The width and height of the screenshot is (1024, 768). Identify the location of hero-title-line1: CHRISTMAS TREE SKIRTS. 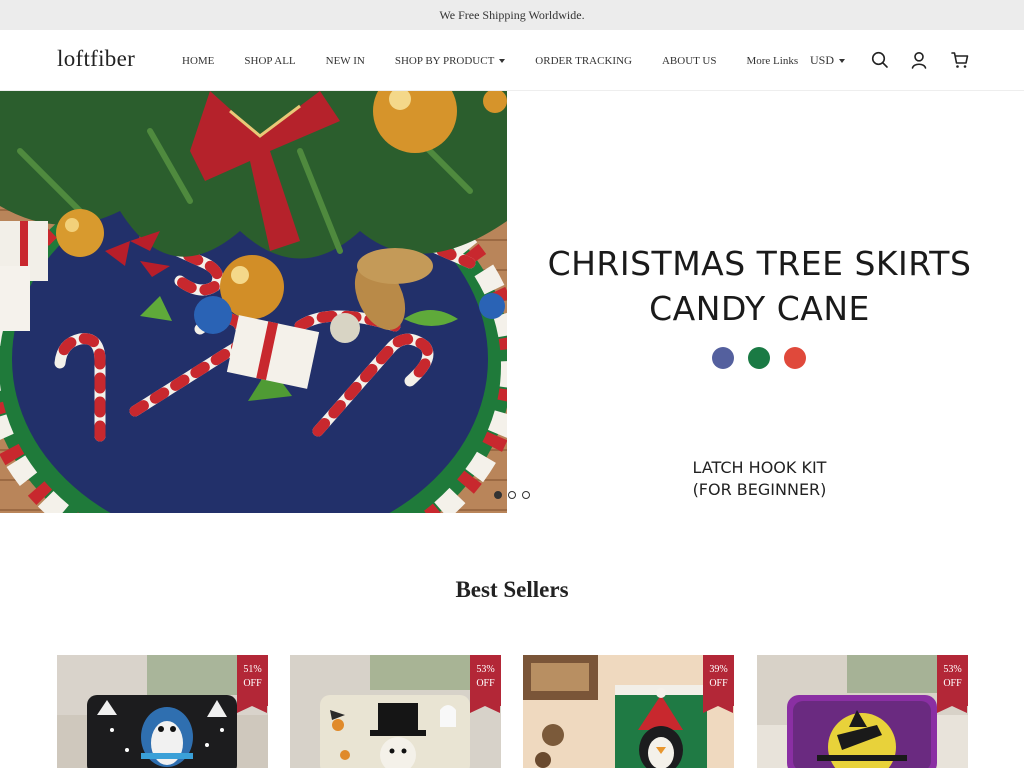
(759, 263).